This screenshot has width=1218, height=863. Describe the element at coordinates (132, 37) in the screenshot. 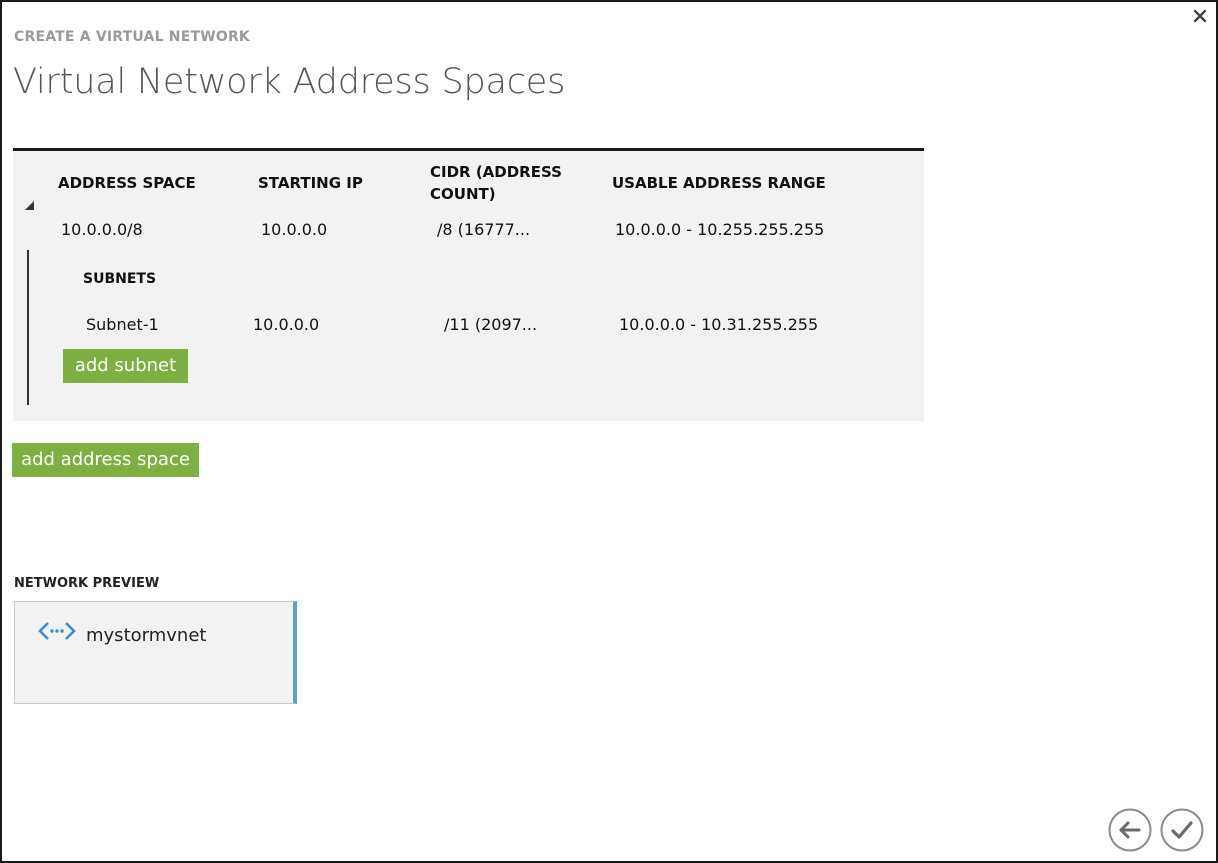

I see `wizard-step-label: CREATE A VIRTUAL NETWORK` at that location.